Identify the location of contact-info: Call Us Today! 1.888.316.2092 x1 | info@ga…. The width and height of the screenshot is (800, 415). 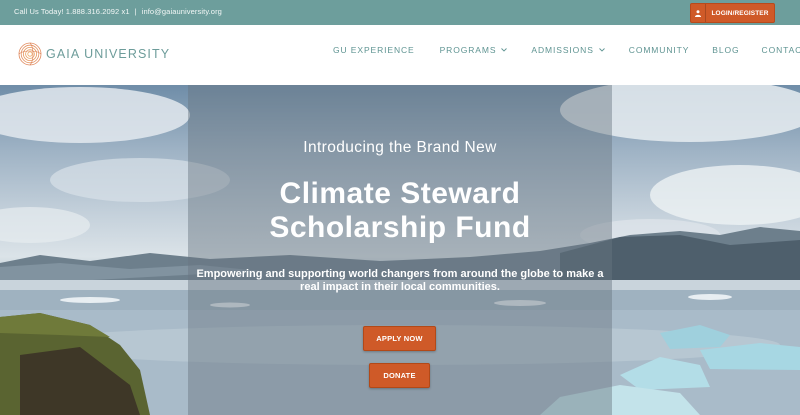
(118, 11).